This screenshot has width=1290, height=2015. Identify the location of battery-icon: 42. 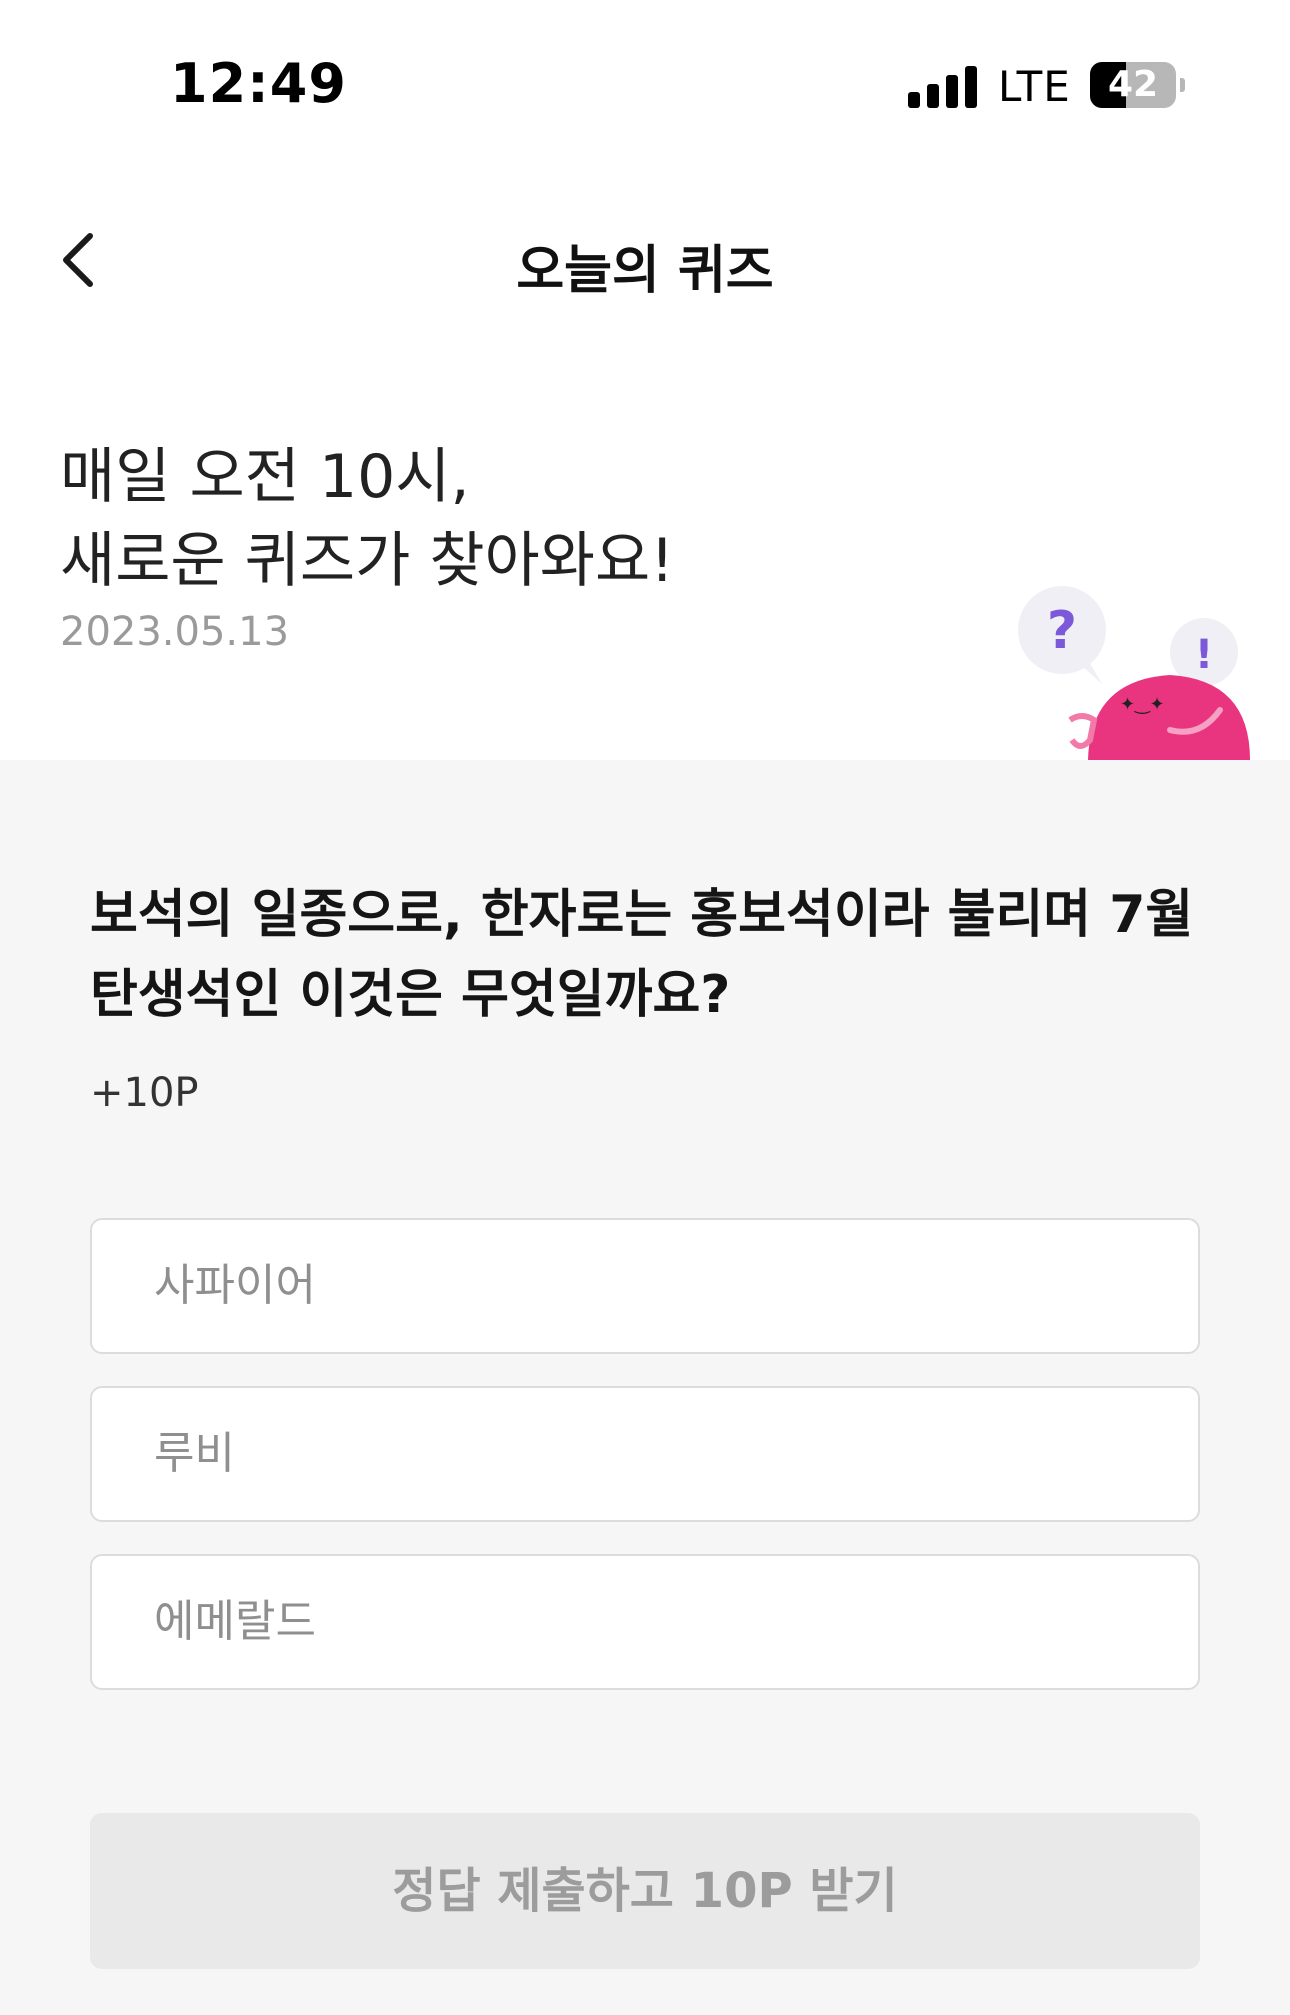
(1133, 85).